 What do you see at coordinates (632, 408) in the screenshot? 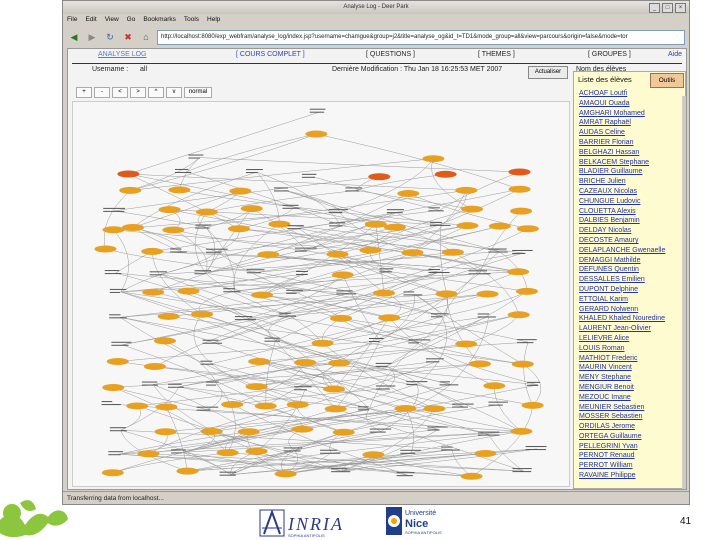
I see `student-link: MEUNIER Sebastien` at bounding box center [632, 408].